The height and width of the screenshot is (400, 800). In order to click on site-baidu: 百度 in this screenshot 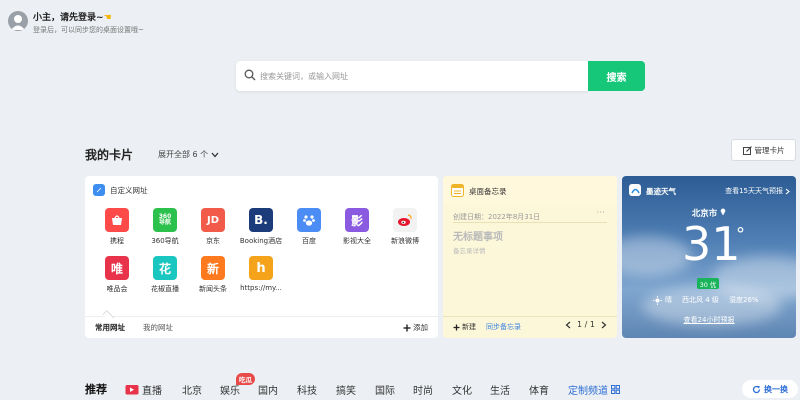, I will do `click(309, 227)`.